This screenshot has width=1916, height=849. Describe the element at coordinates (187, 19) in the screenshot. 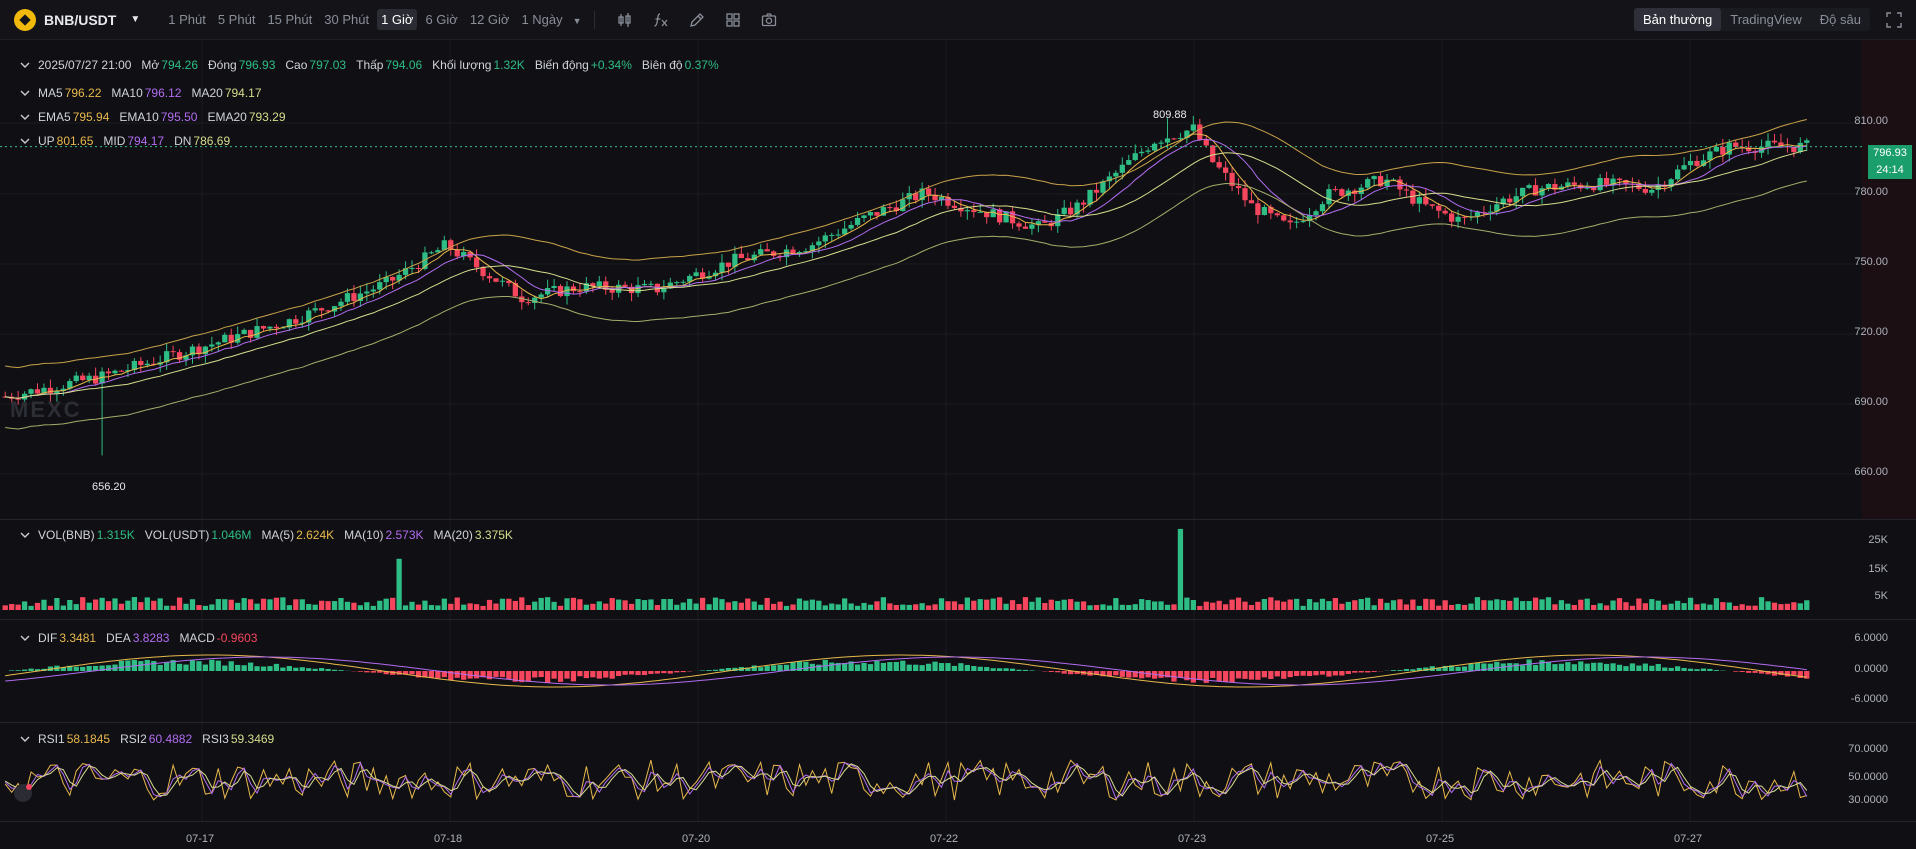

I see `interval-tab: 1 Phút` at that location.